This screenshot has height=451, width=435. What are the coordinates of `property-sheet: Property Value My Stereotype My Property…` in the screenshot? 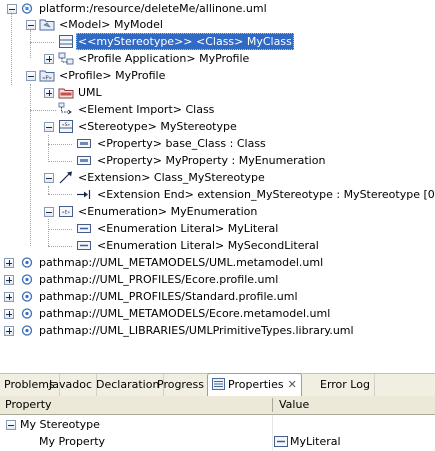 It's located at (217, 423).